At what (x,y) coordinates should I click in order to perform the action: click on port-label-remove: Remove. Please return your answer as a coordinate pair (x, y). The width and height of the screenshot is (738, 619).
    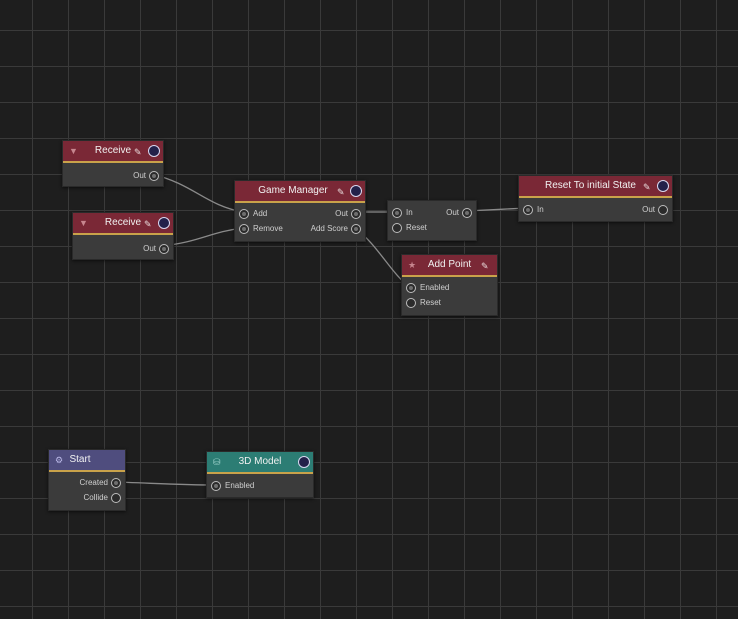
    Looking at the image, I should click on (268, 228).